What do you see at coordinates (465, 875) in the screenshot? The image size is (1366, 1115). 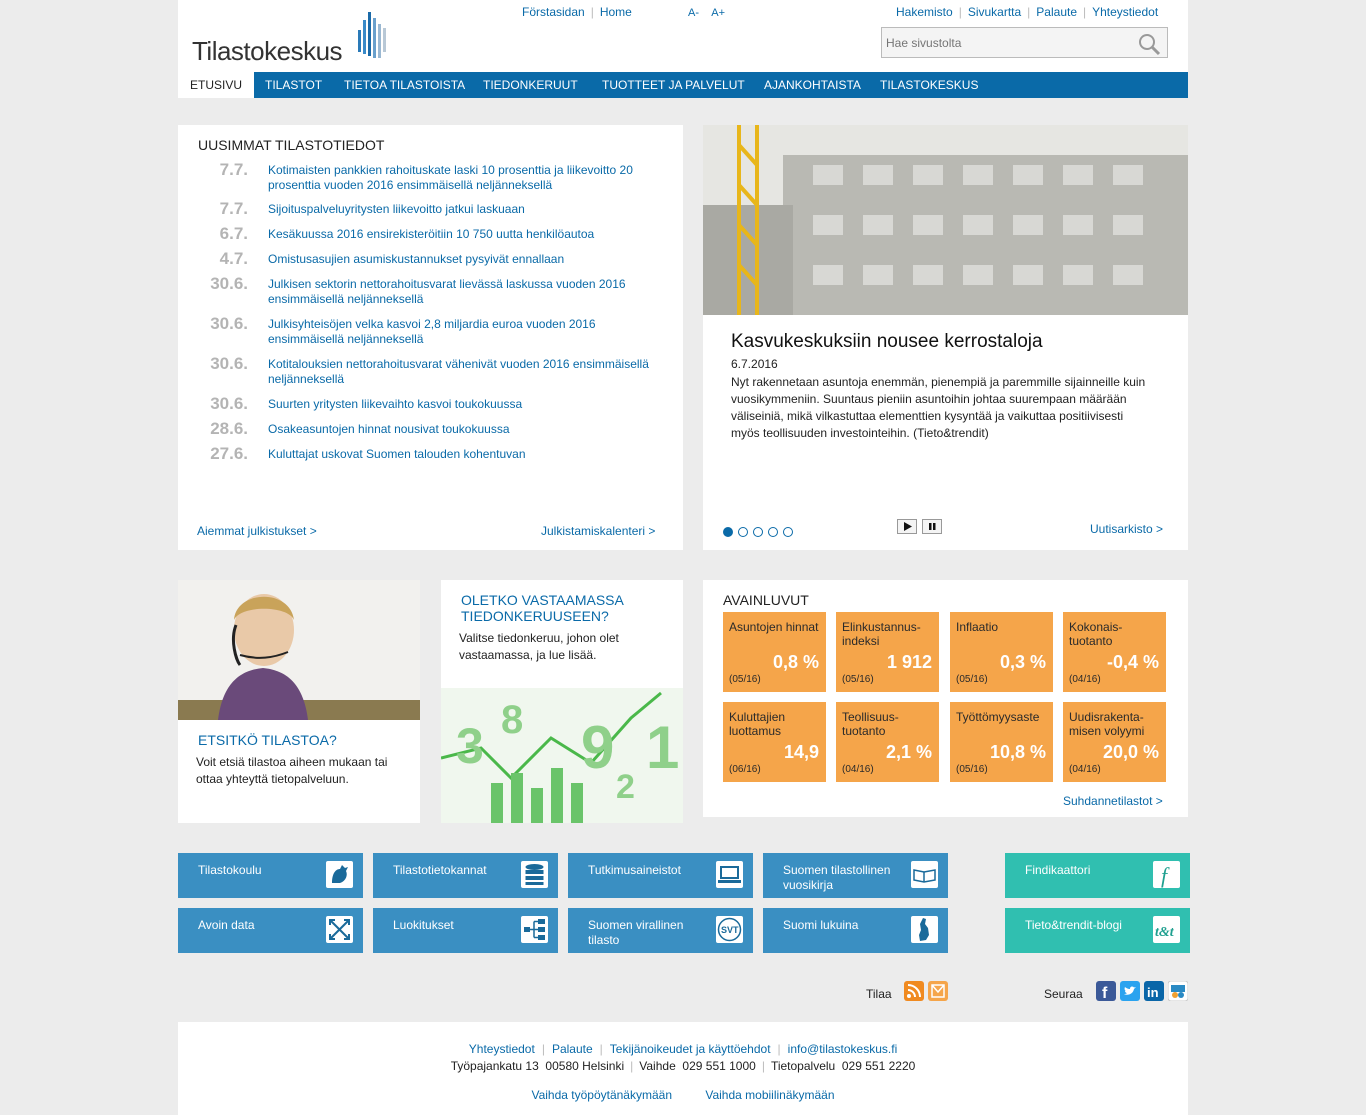 I see `tile-tilastotietokannat: Tilastotietokannat` at bounding box center [465, 875].